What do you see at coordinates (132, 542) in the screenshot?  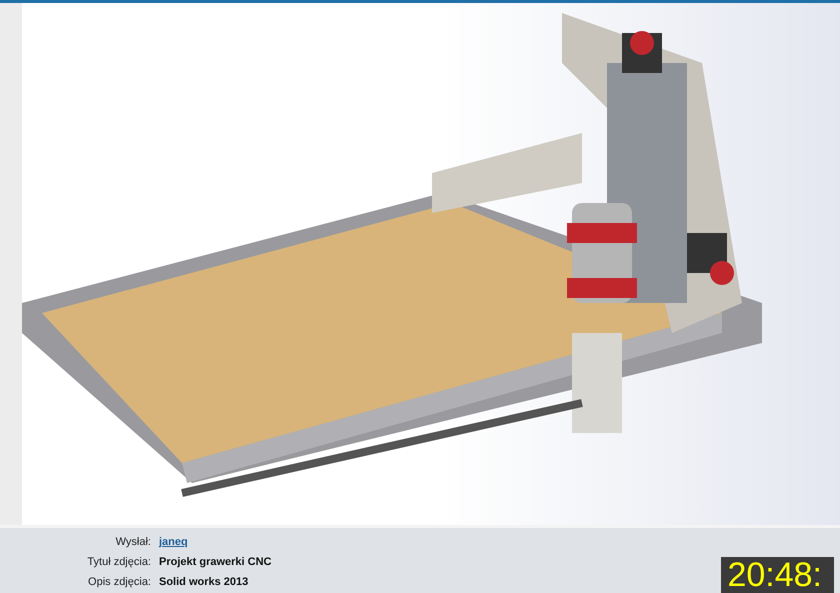 I see `field-label: Wysłał:` at bounding box center [132, 542].